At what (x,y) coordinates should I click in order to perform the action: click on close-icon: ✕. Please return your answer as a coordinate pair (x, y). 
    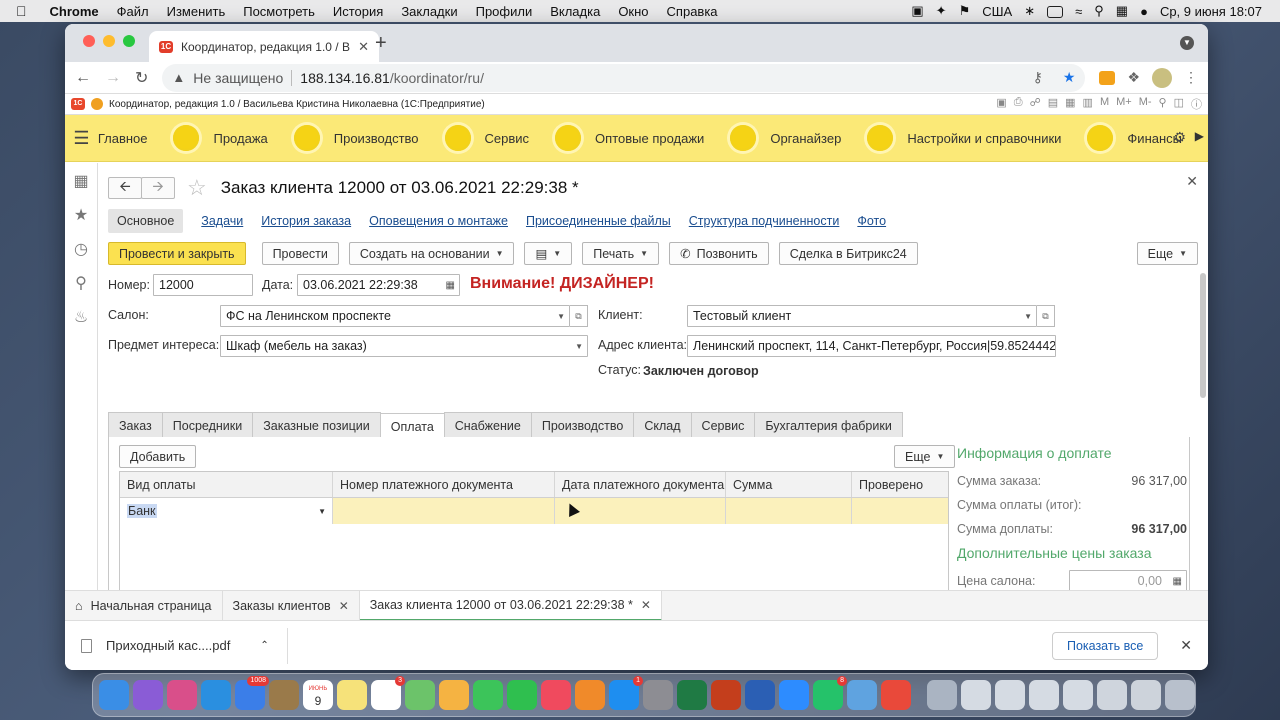
    Looking at the image, I should click on (646, 605).